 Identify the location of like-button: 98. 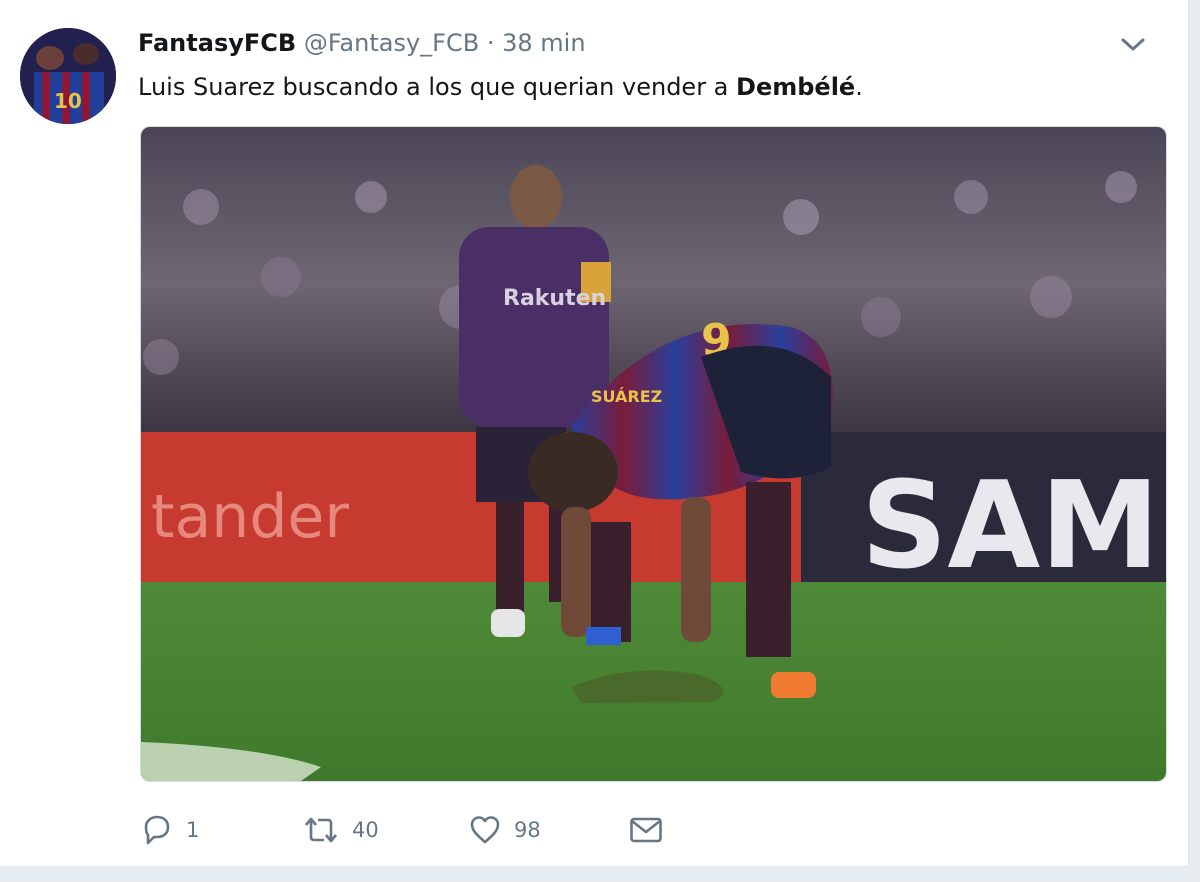
(504, 830).